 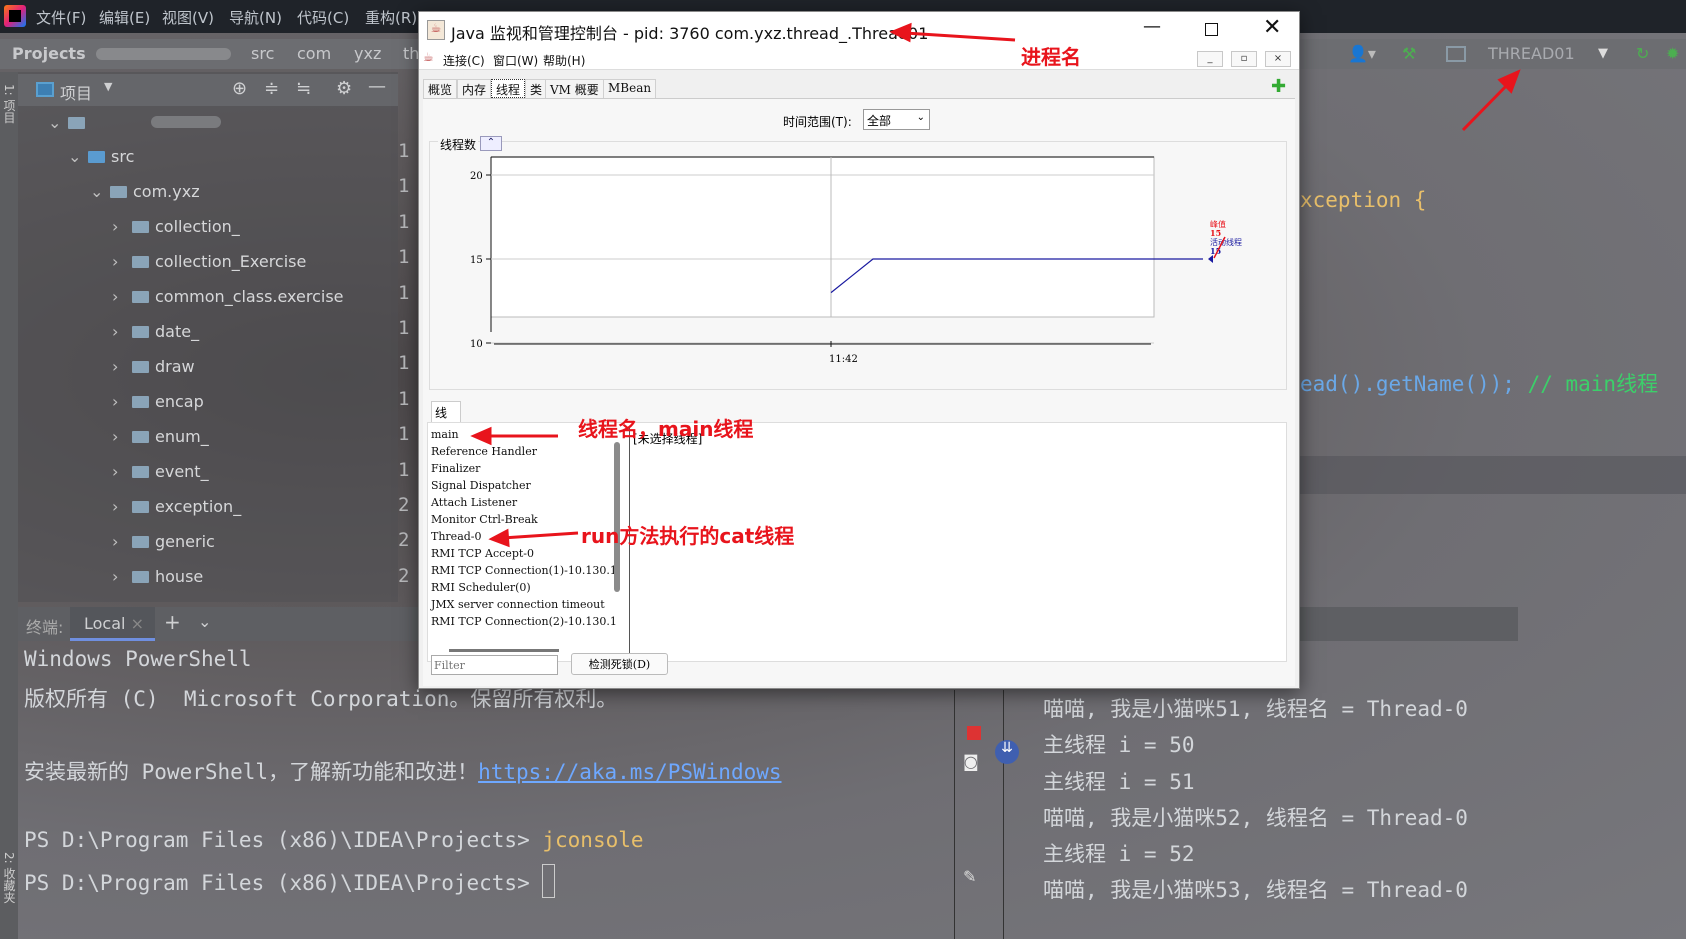 I want to click on terminal-line: Windows PowerShell, so click(x=138, y=659).